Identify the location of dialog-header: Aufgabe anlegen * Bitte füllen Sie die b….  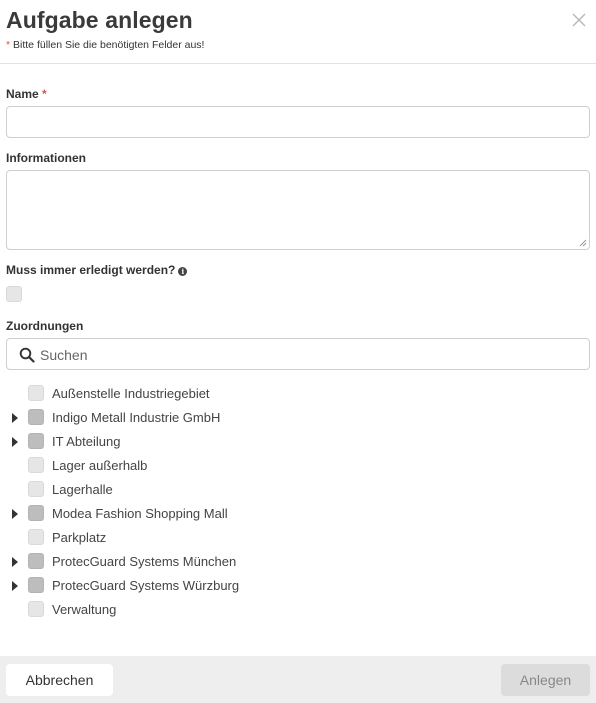
(298, 32).